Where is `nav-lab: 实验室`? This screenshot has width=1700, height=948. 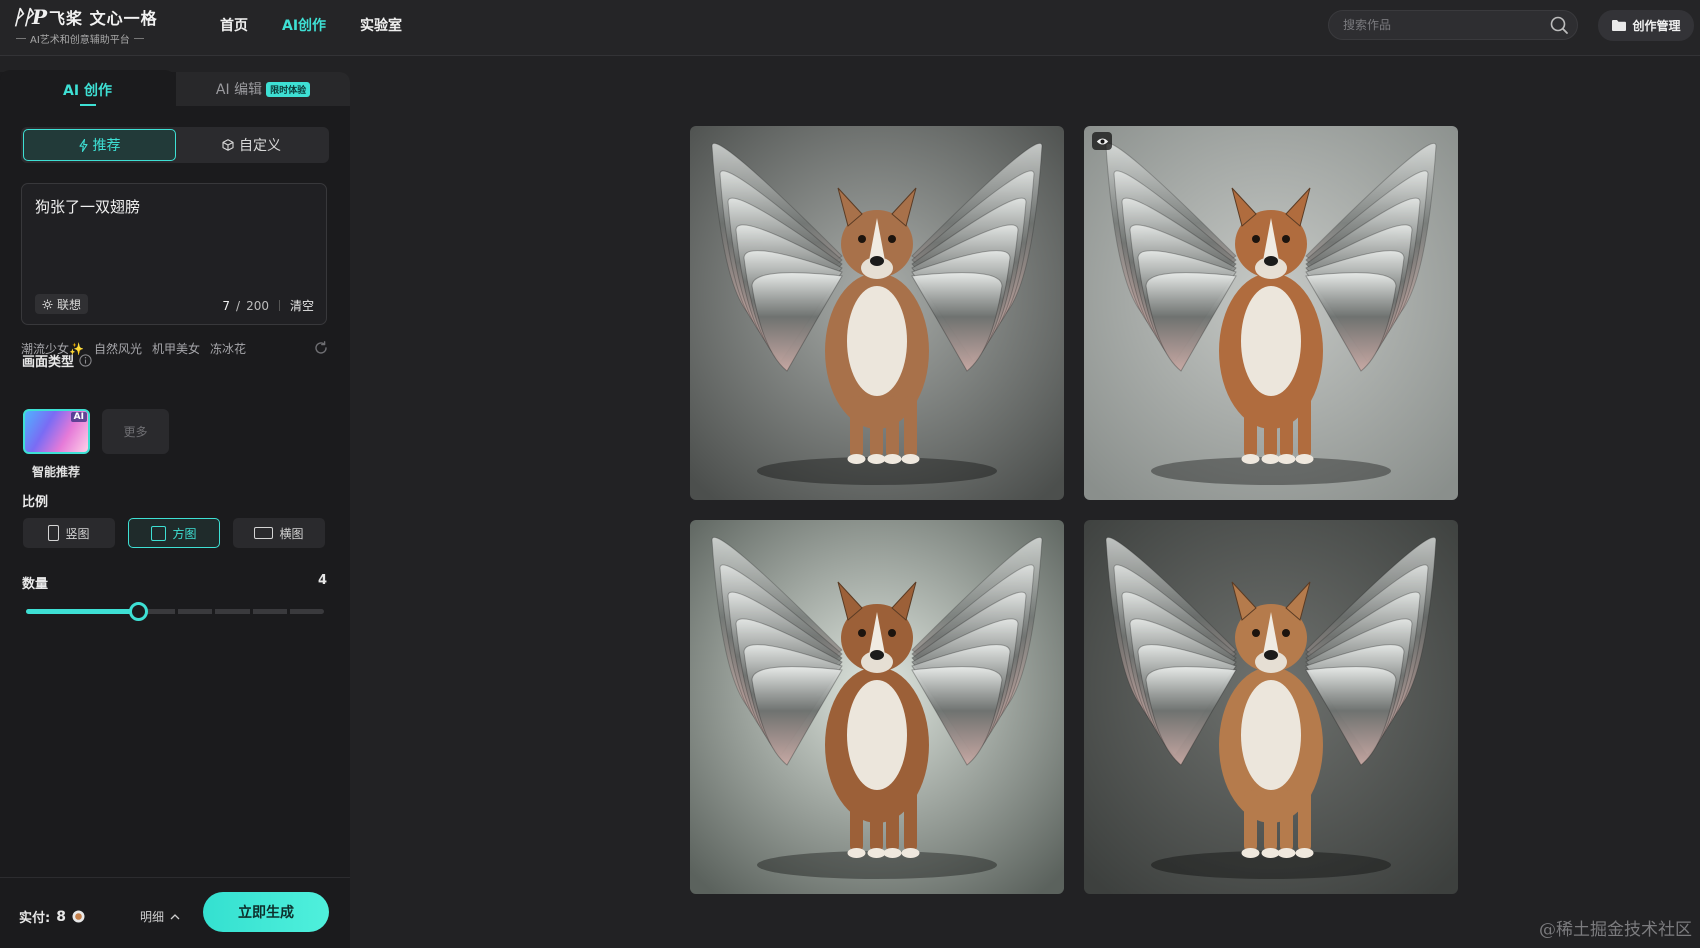 nav-lab: 实验室 is located at coordinates (381, 25).